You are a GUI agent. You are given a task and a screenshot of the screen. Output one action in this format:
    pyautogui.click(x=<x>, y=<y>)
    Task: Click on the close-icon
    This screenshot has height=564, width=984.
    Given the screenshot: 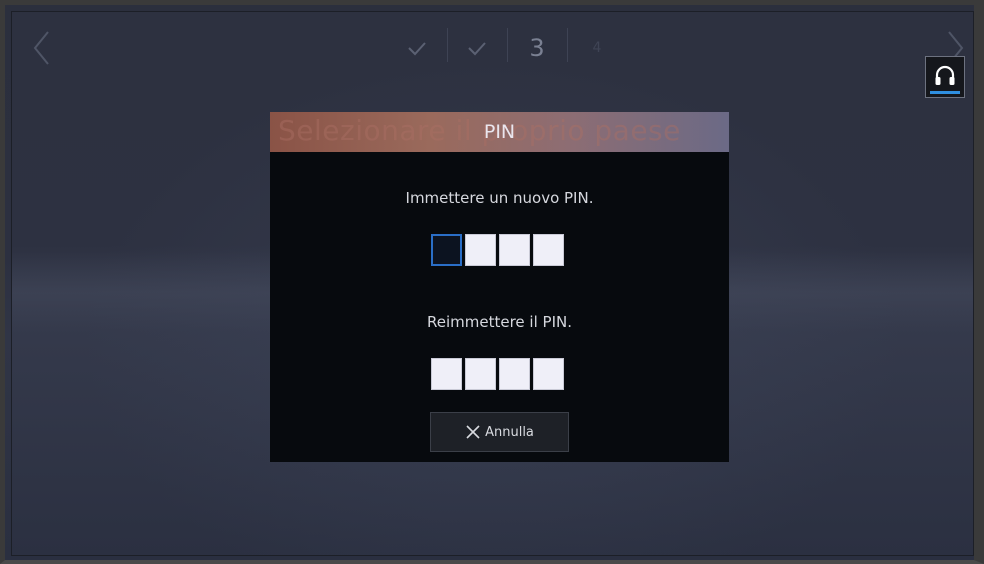 What is the action you would take?
    pyautogui.click(x=473, y=432)
    